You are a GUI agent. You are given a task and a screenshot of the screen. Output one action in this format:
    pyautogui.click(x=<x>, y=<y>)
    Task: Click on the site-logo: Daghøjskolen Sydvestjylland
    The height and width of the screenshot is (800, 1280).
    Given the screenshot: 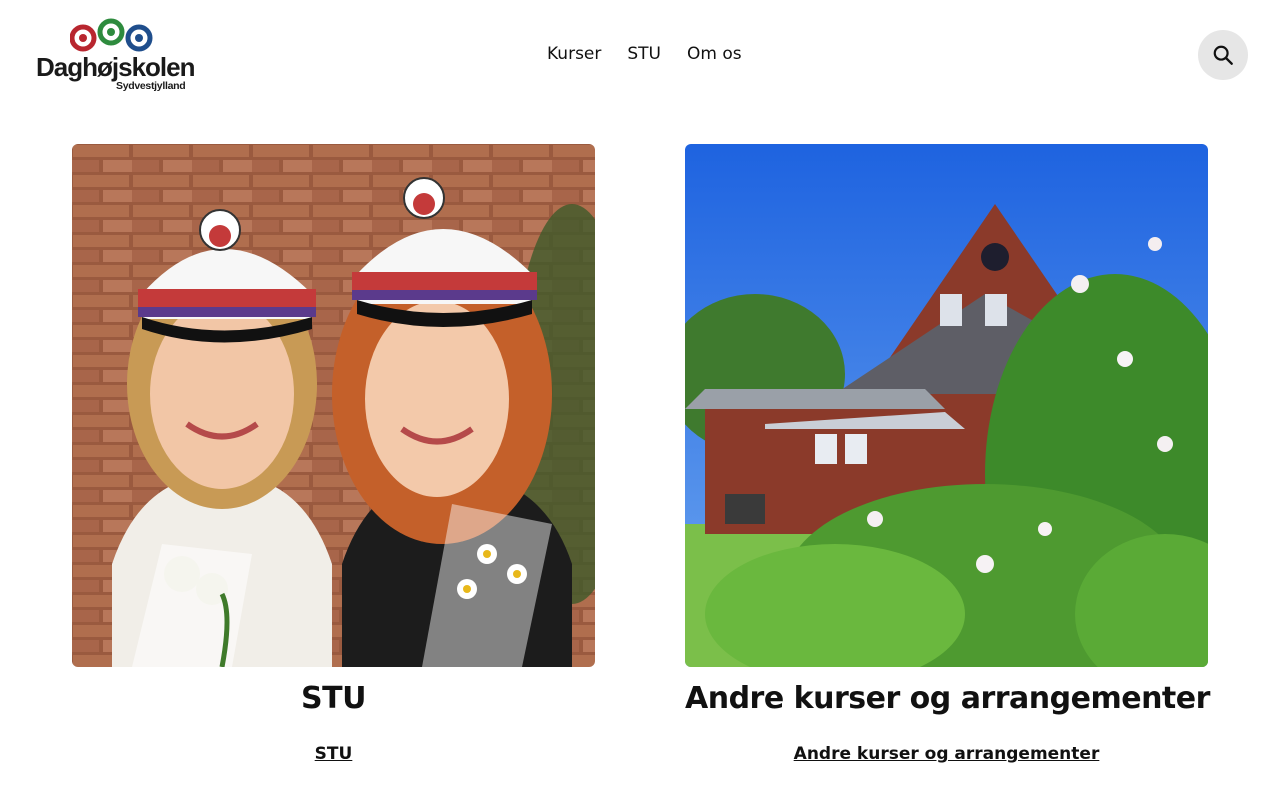 What is the action you would take?
    pyautogui.click(x=115, y=56)
    